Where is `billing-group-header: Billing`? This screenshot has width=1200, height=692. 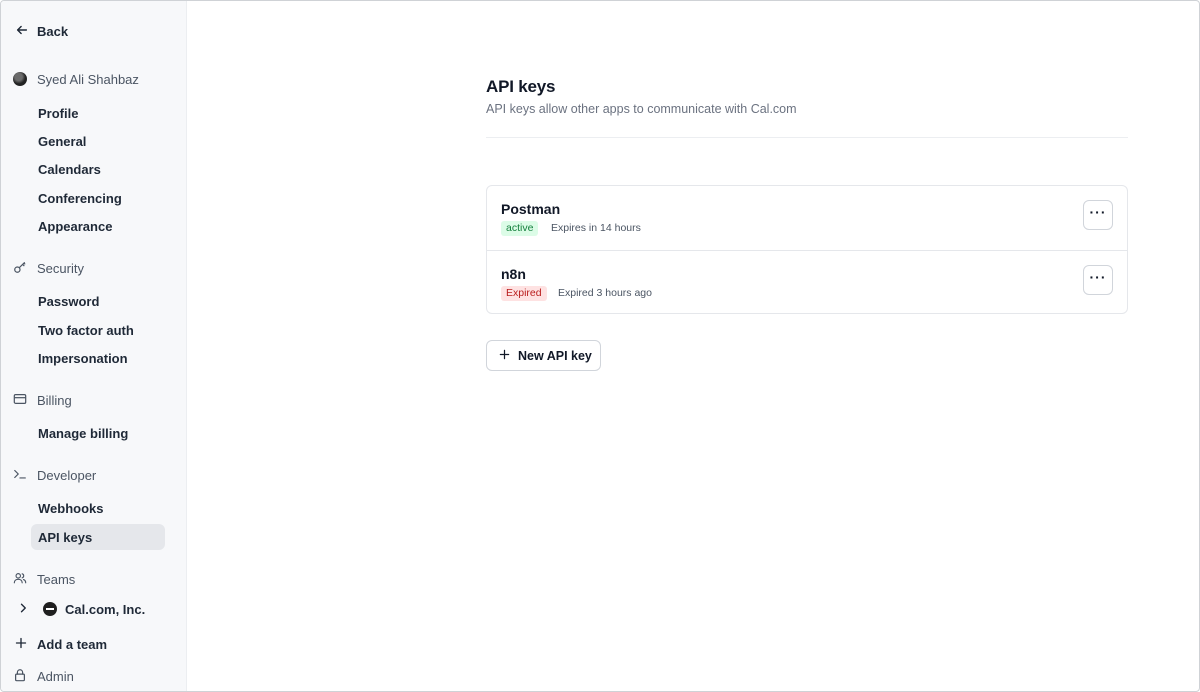
billing-group-header: Billing is located at coordinates (42, 400).